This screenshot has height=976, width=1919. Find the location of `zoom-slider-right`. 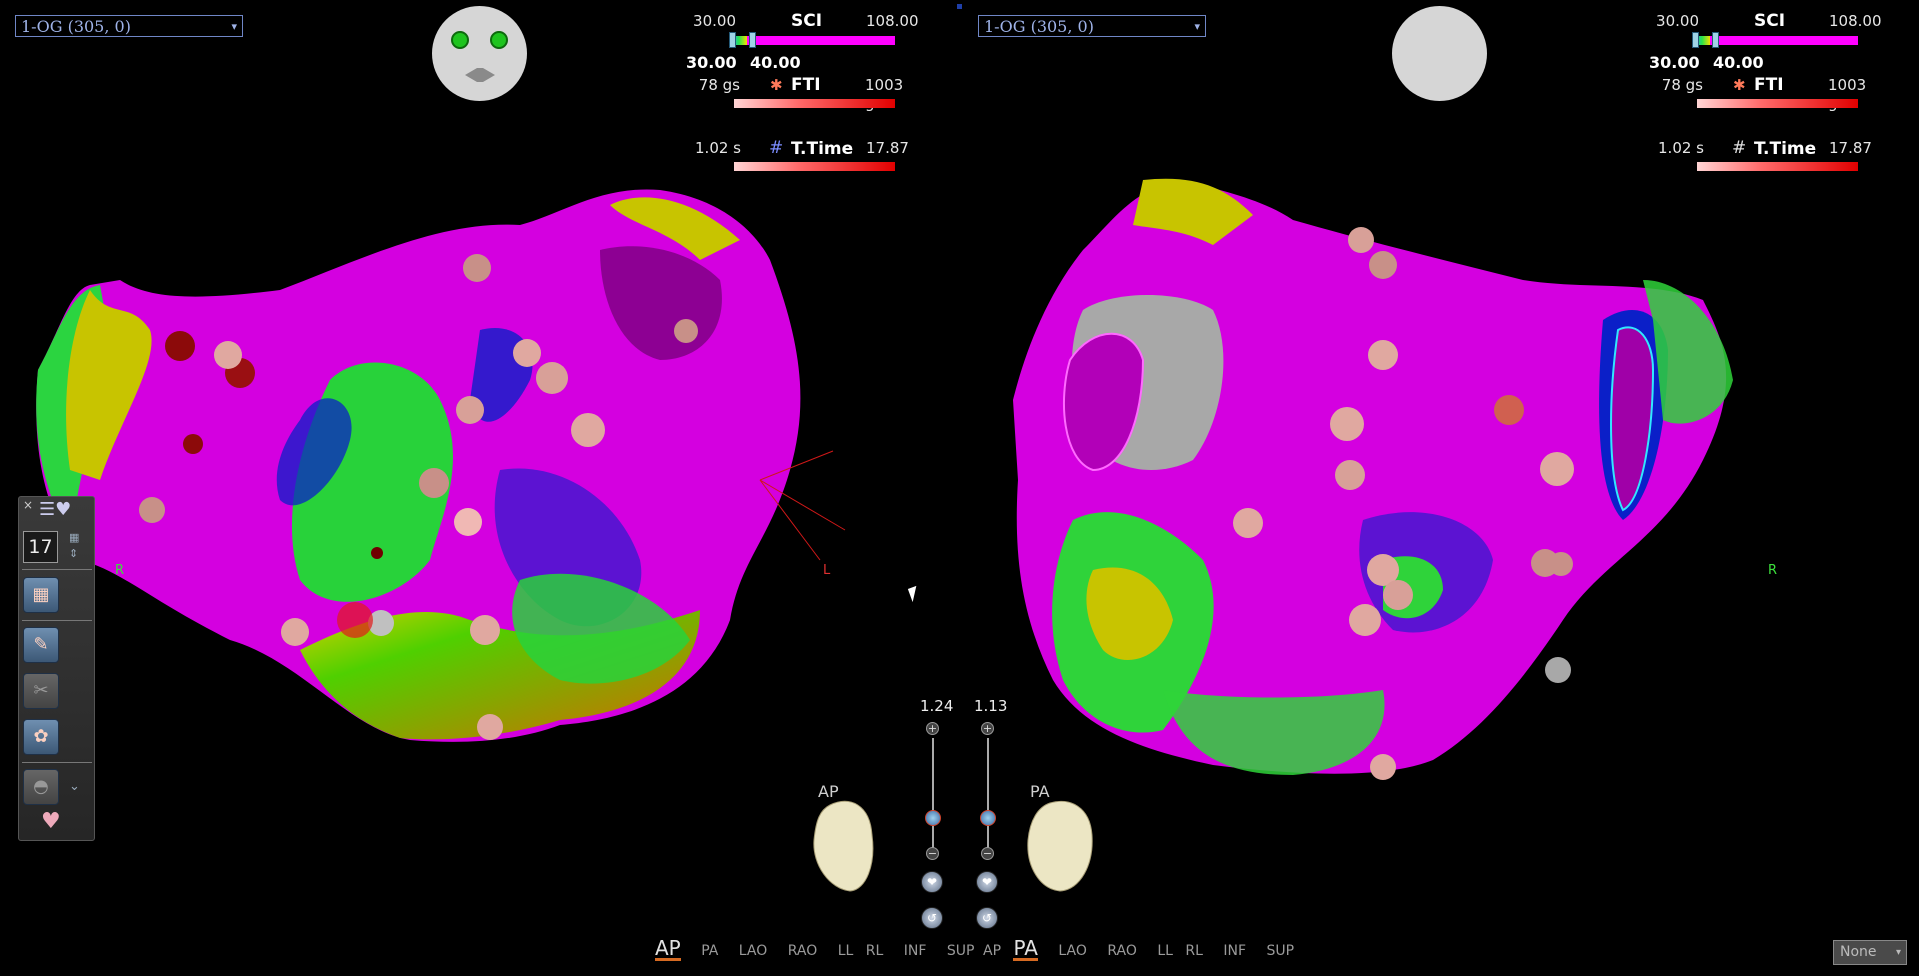

zoom-slider-right is located at coordinates (988, 793).